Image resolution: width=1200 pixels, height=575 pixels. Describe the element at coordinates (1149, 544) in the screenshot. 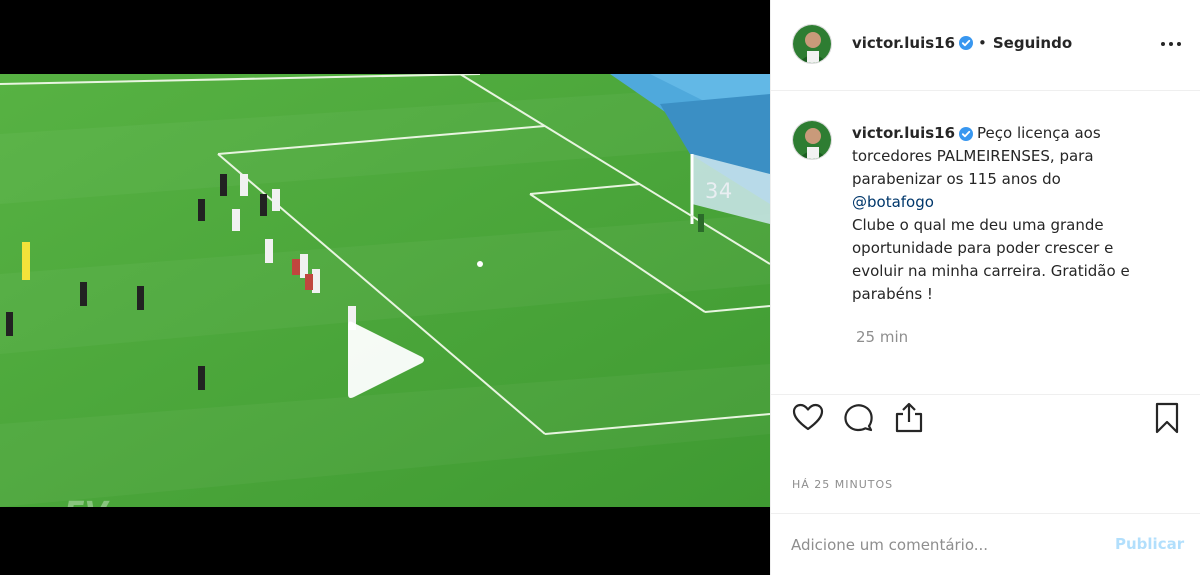

I see `publish-button: Publicar` at that location.